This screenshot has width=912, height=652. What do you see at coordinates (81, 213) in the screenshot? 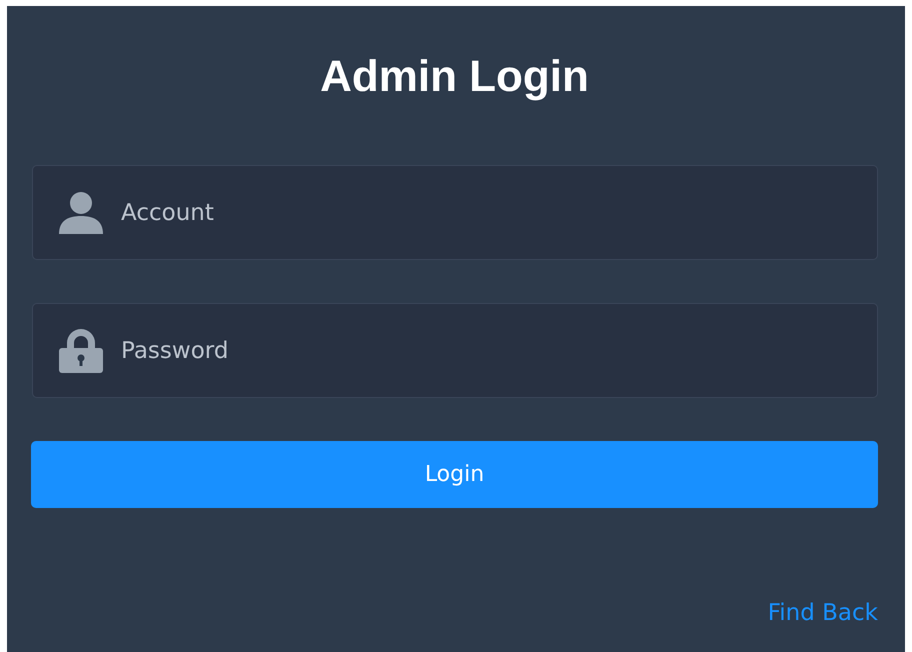
I see `person-icon` at bounding box center [81, 213].